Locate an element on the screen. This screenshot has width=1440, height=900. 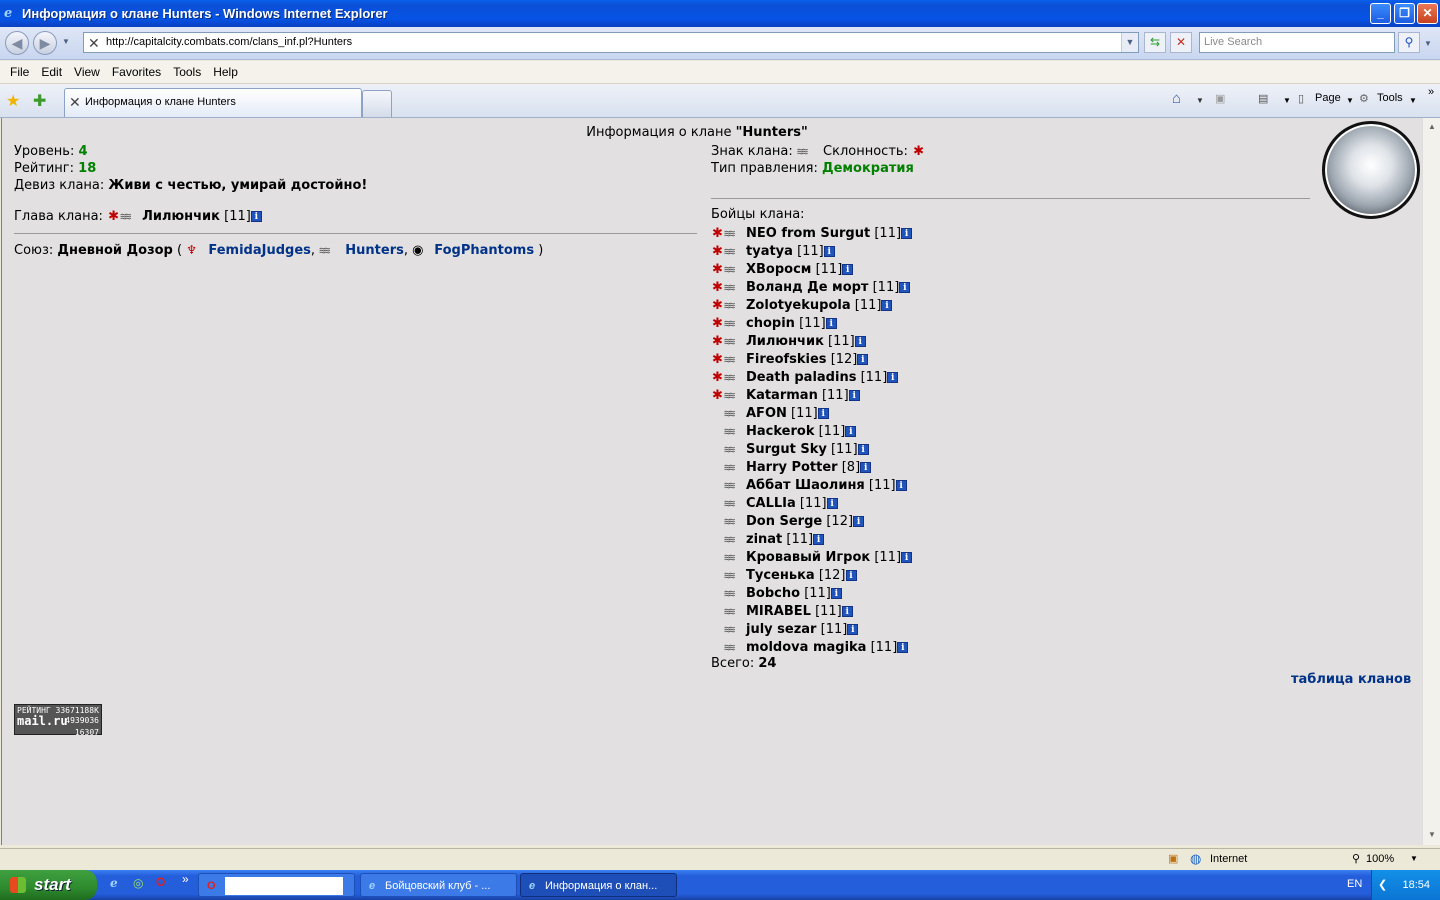
menu-file: File is located at coordinates (19, 72).